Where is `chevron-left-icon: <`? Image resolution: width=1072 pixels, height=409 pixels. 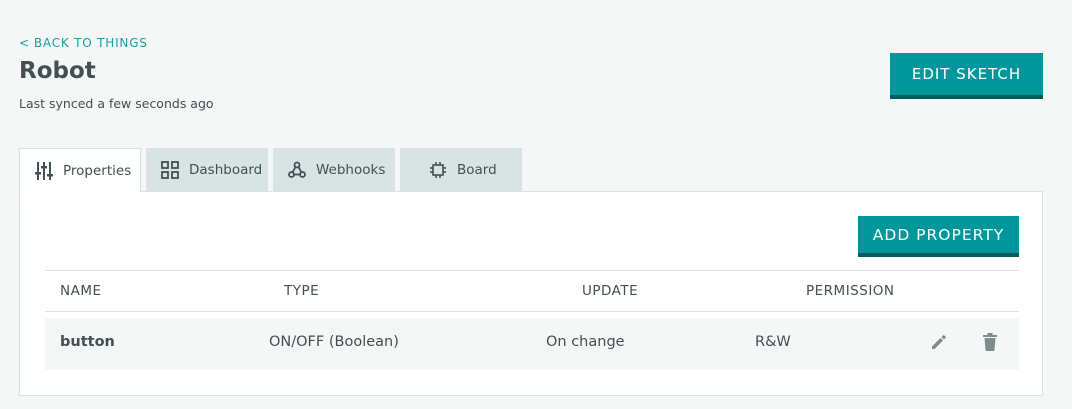 chevron-left-icon: < is located at coordinates (24, 43).